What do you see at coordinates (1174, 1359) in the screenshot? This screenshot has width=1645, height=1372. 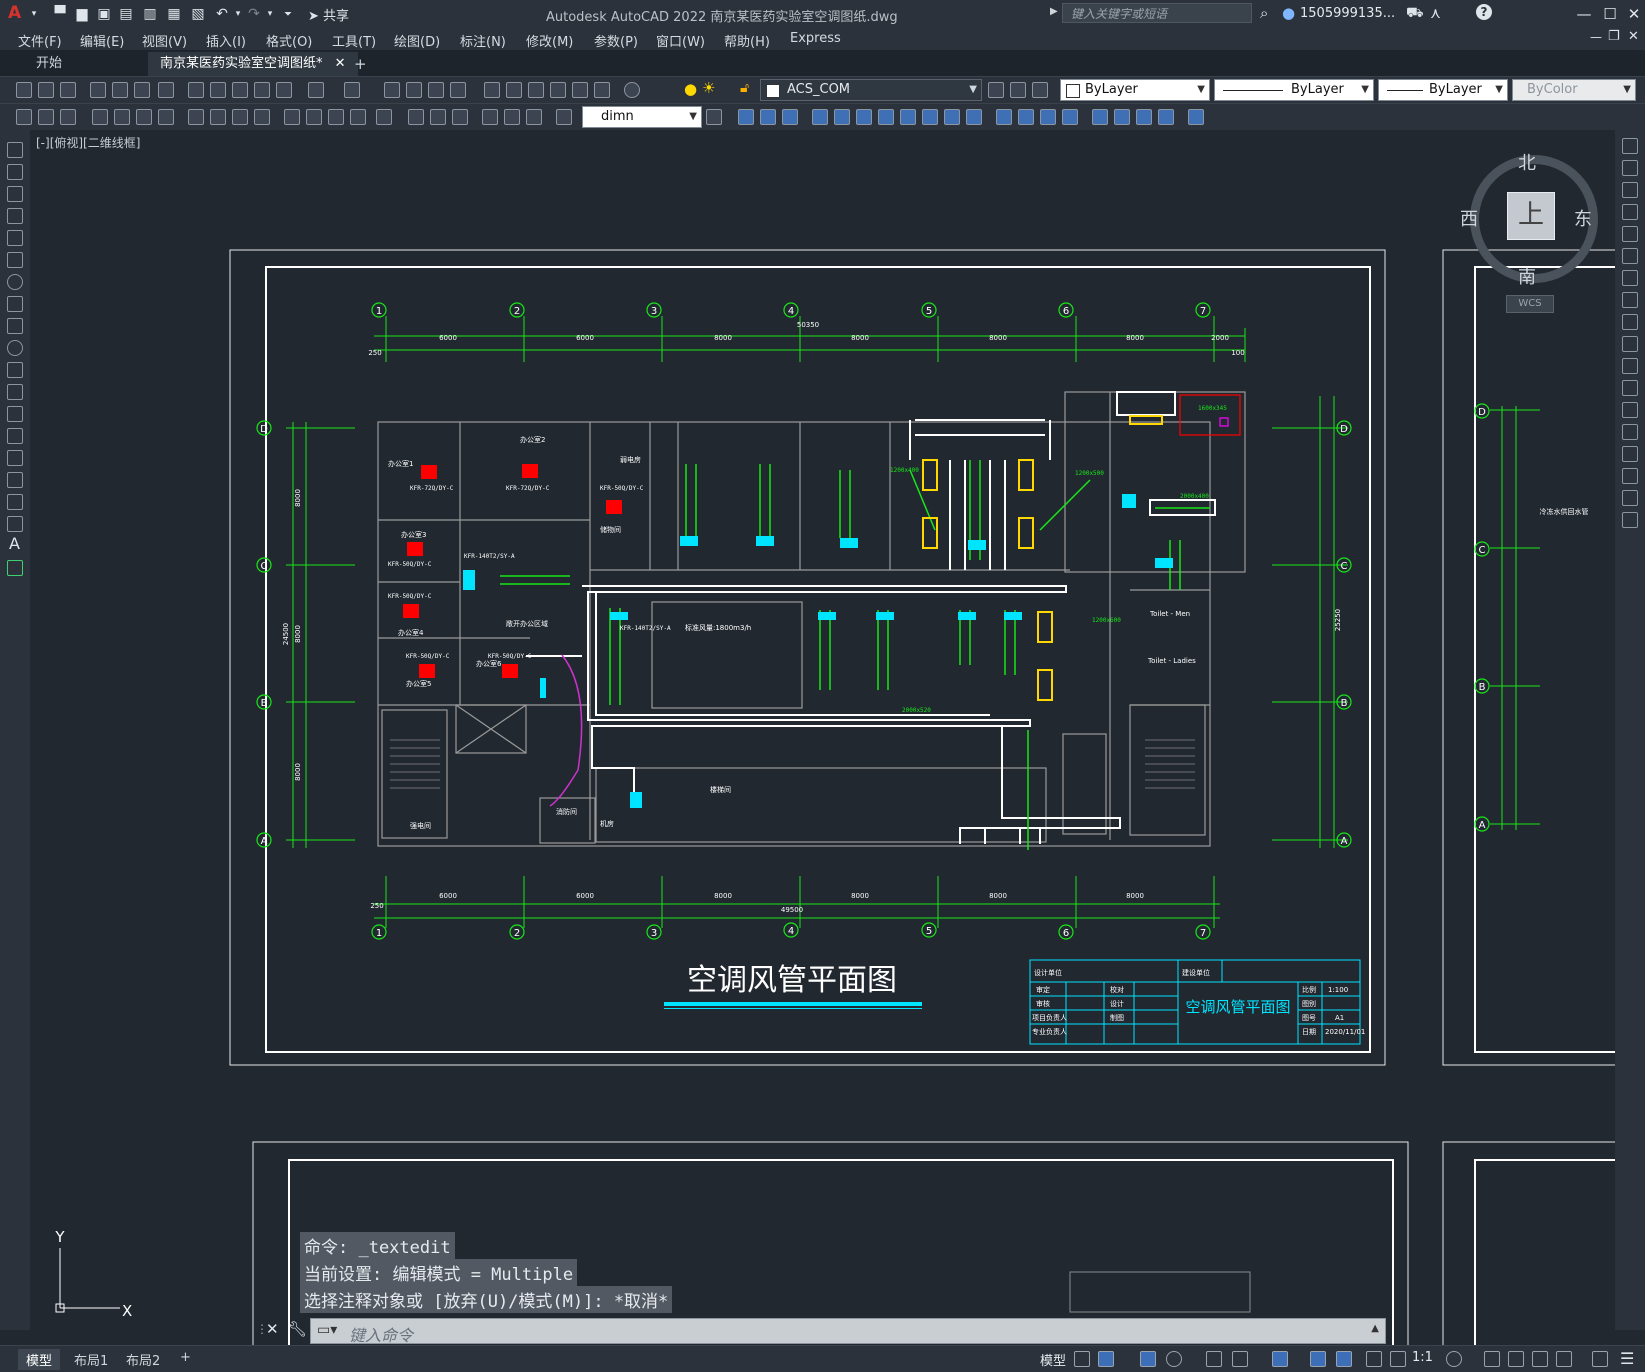 I see `polar-icon` at bounding box center [1174, 1359].